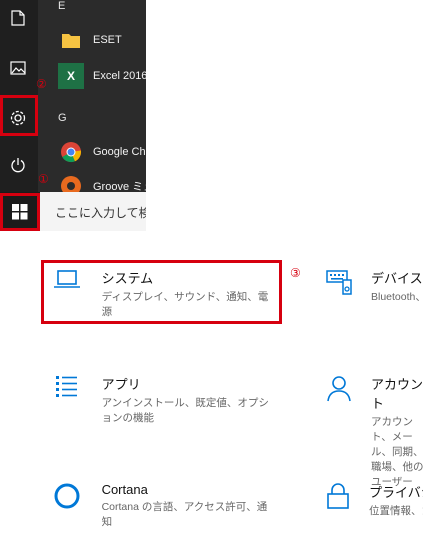 This screenshot has width=423, height=556. Describe the element at coordinates (121, 384) in the screenshot. I see `tile-title: アプリ` at that location.